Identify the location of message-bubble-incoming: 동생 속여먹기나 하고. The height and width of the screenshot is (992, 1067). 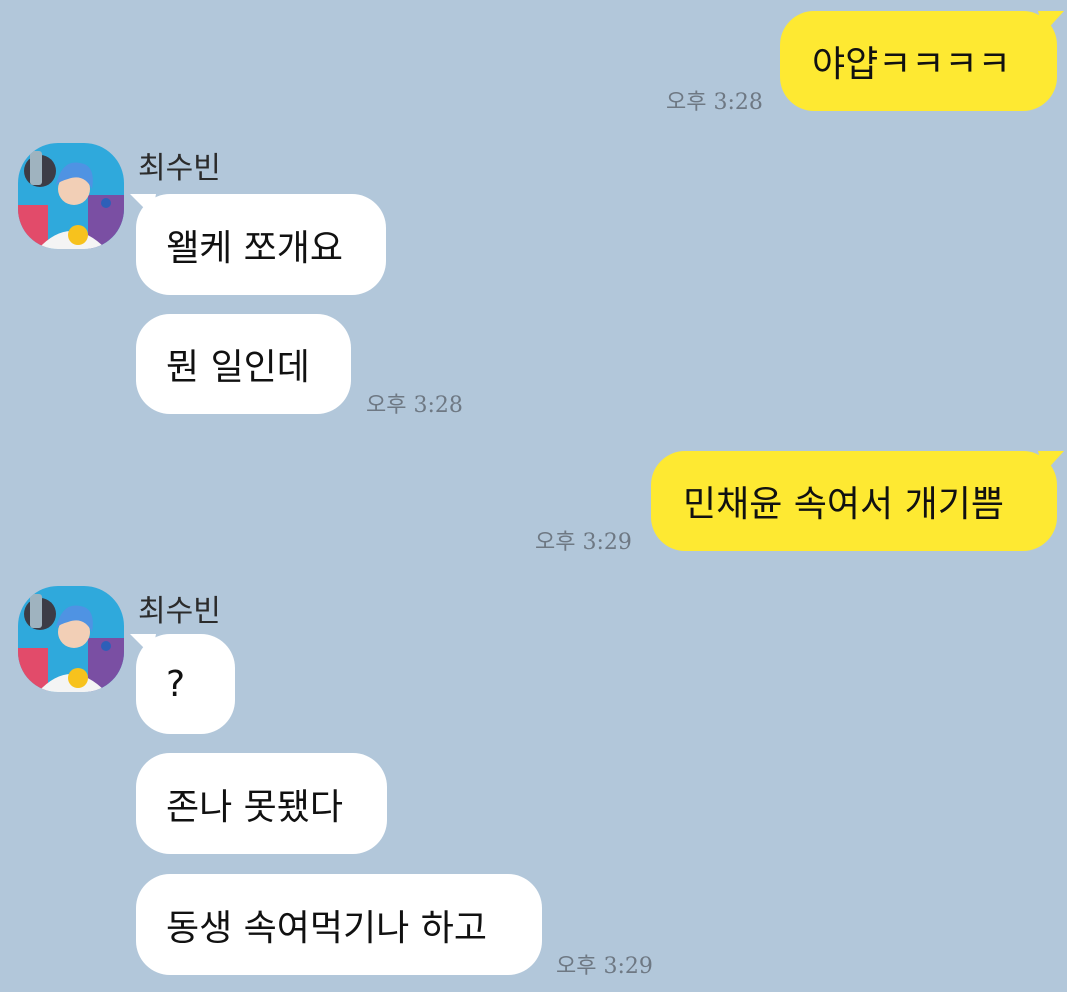
(339, 924).